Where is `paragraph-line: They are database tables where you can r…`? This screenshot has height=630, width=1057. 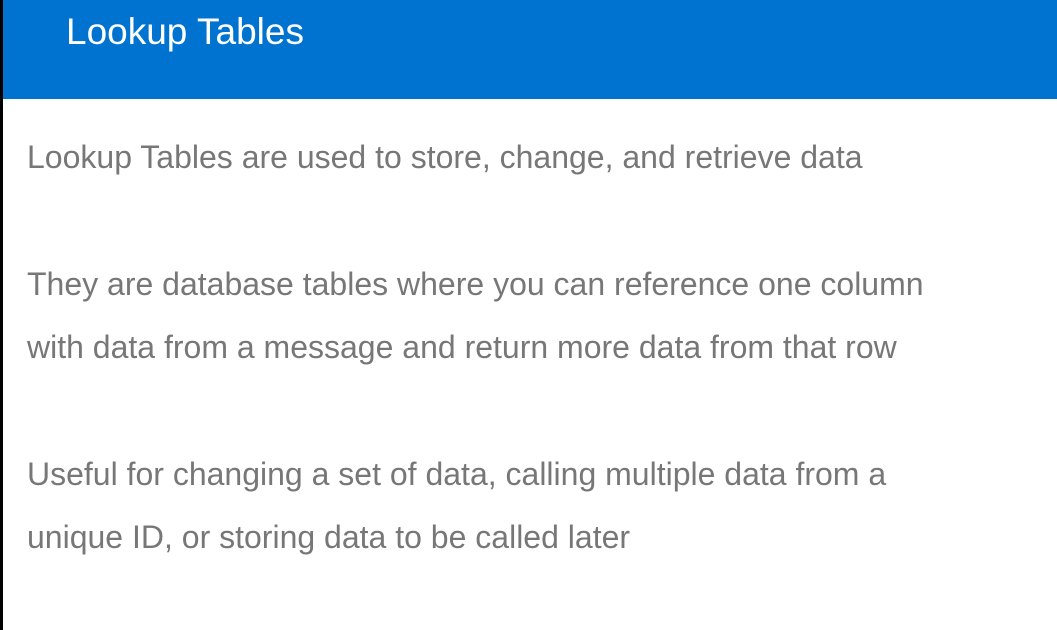 paragraph-line: They are database tables where you can r… is located at coordinates (475, 284).